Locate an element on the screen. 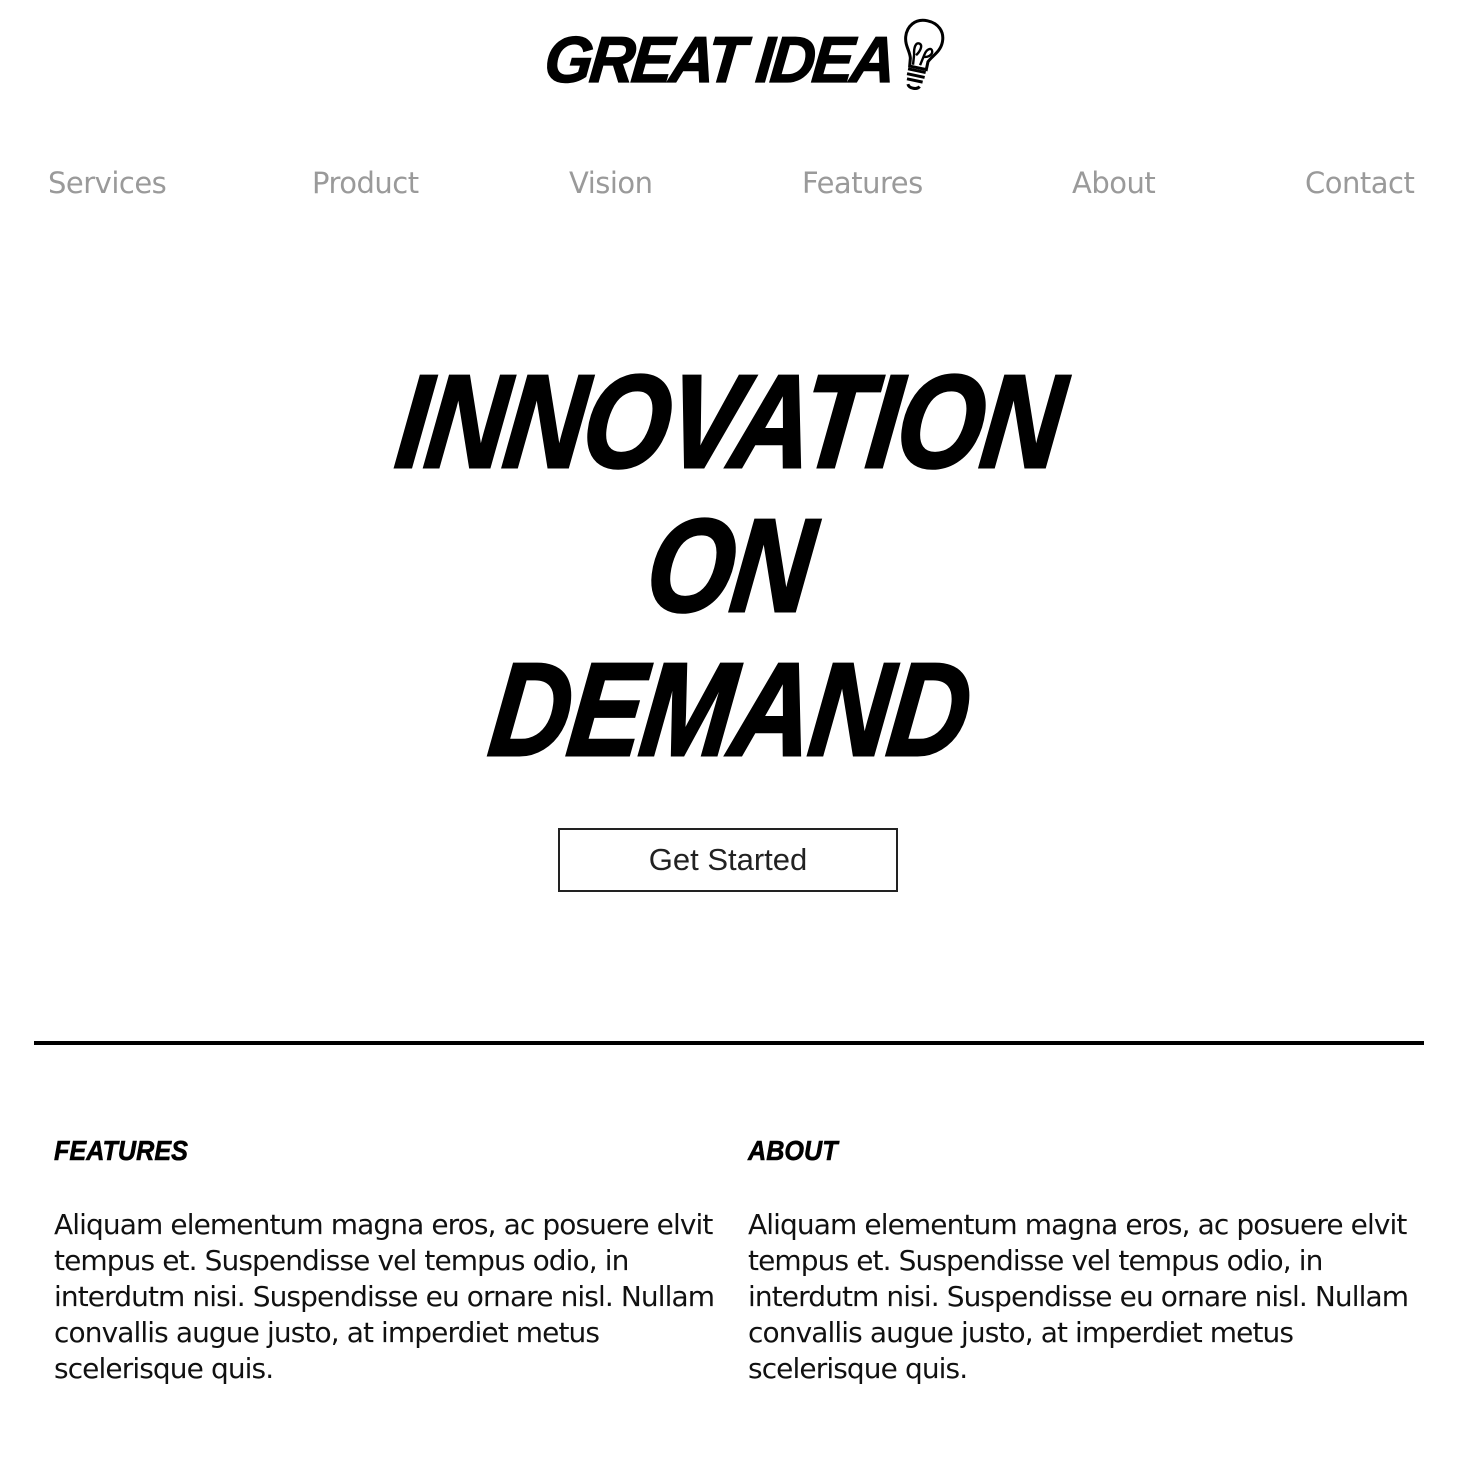 The image size is (1460, 1460). logo: GREAT IDEA is located at coordinates (743, 56).